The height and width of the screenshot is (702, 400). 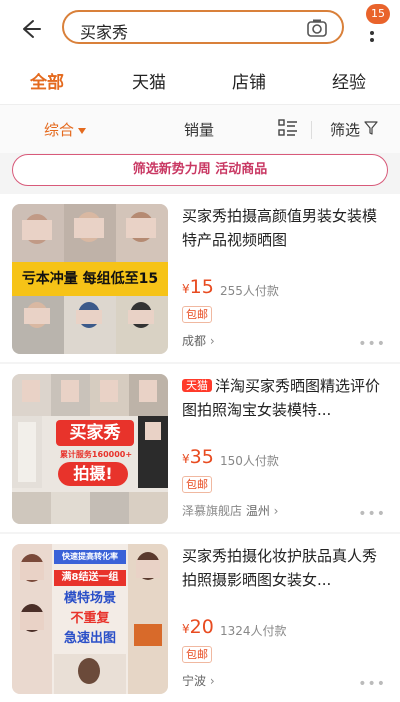 I want to click on city-label: 温州, so click(x=257, y=511).